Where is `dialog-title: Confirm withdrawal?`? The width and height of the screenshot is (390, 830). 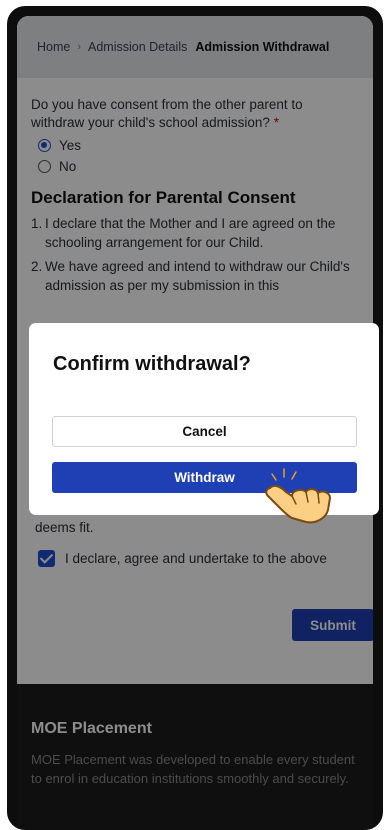
dialog-title: Confirm withdrawal? is located at coordinates (152, 364).